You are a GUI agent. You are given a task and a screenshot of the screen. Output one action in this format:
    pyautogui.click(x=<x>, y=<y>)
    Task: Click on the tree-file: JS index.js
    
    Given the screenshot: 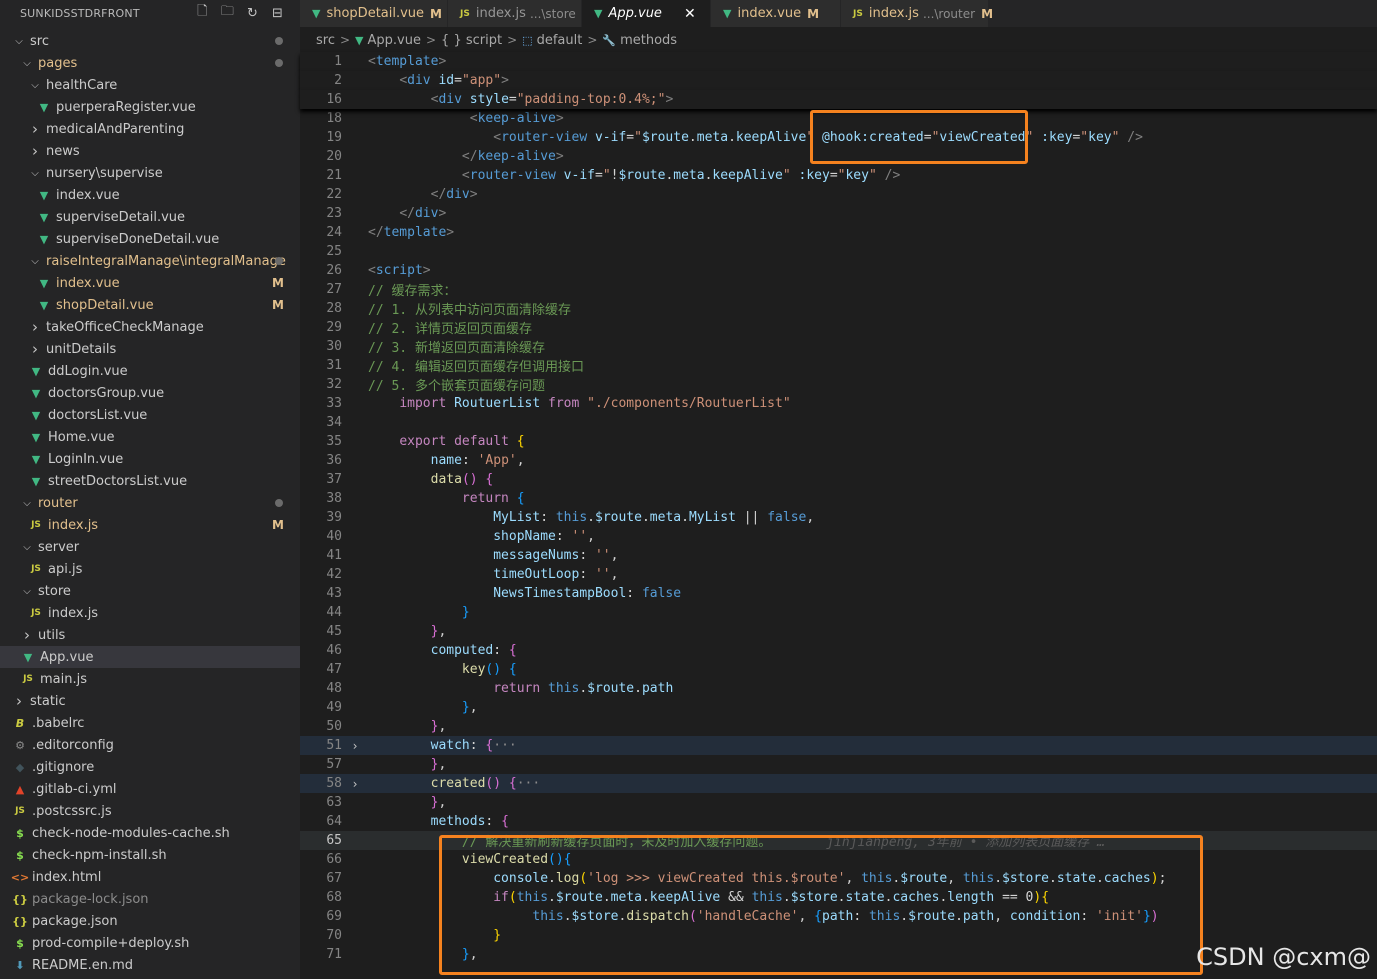 What is the action you would take?
    pyautogui.click(x=150, y=613)
    